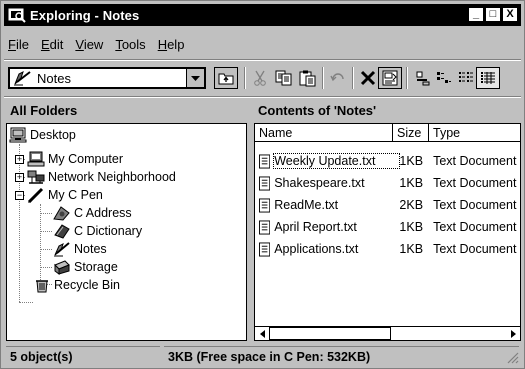  I want to click on undo-icon, so click(337, 77).